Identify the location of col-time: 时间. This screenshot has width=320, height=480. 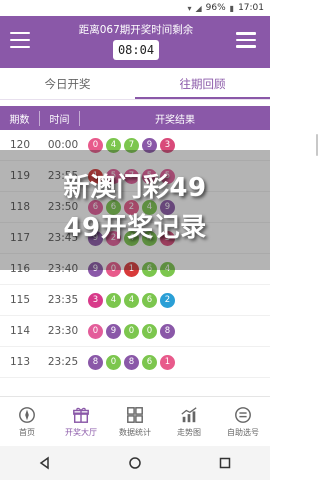
(60, 118).